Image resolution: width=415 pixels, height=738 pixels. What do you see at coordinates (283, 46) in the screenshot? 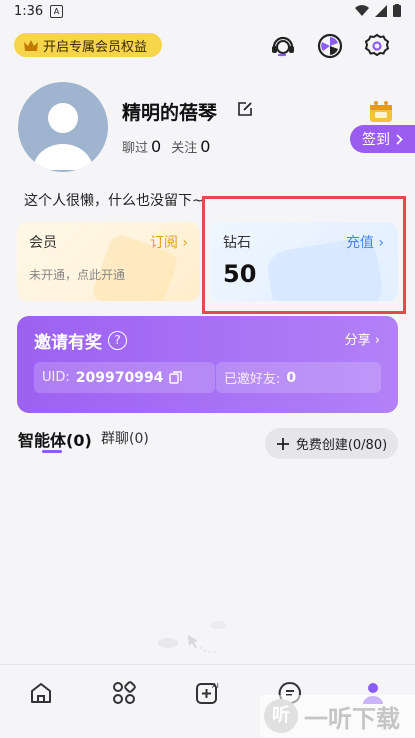
I see `customer-service-icon` at bounding box center [283, 46].